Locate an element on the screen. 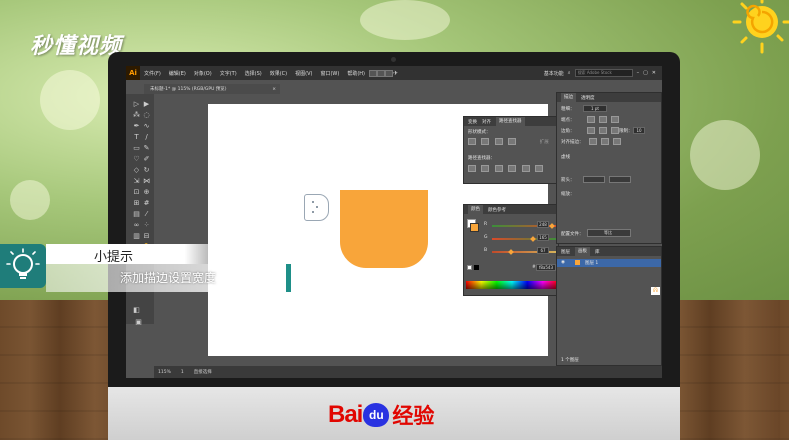  layer-row: ◉ 图层 1 is located at coordinates (609, 263).